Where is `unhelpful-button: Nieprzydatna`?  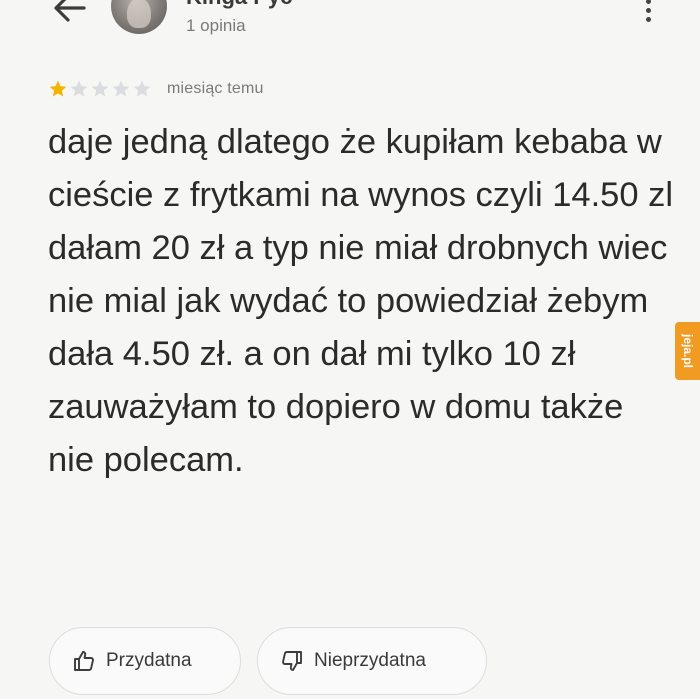
unhelpful-button: Nieprzydatna is located at coordinates (372, 661).